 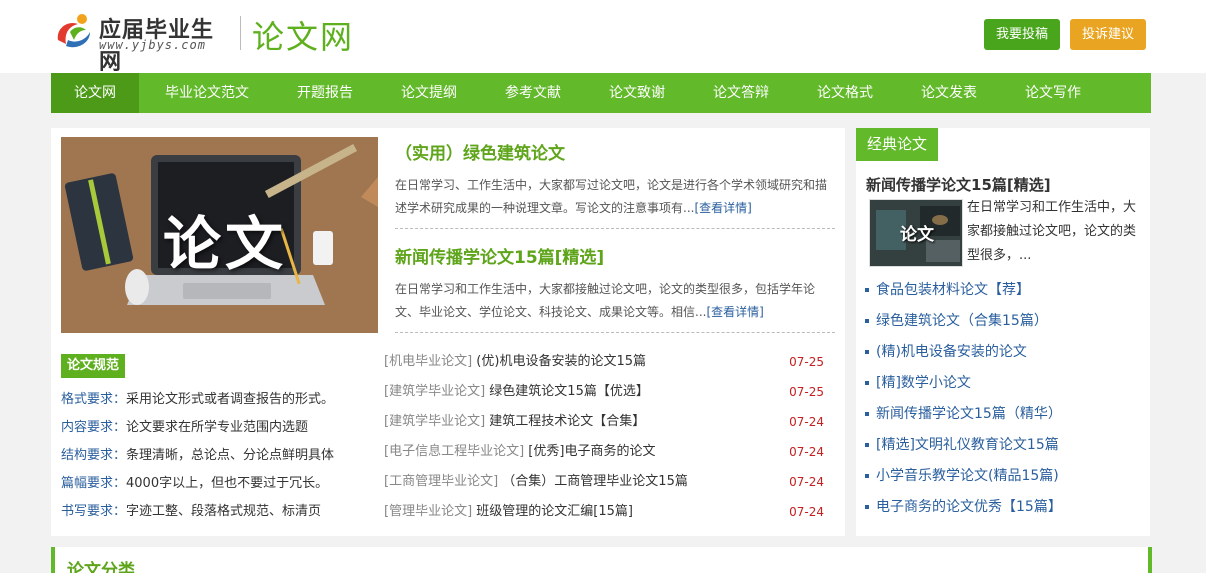 I want to click on norm-item: 篇幅要求：4000字以上，但也不要过于冗长。, so click(x=194, y=484).